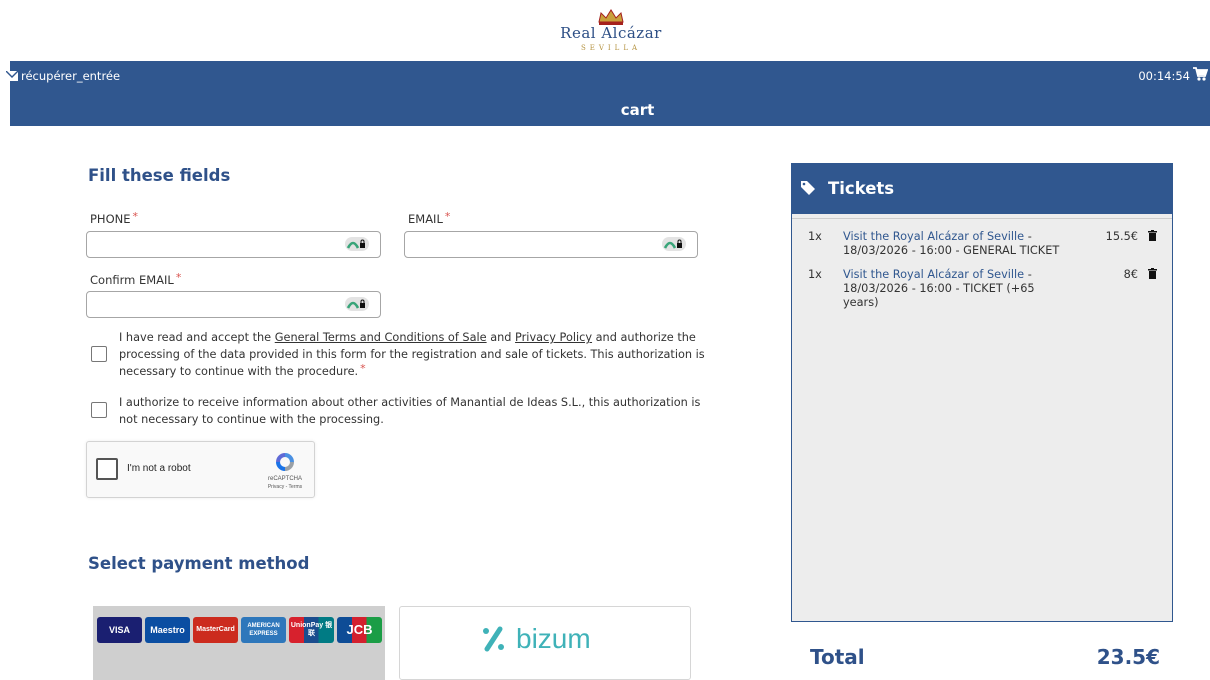 Image resolution: width=1210 pixels, height=680 pixels. I want to click on ticket-price: 8€, so click(1130, 274).